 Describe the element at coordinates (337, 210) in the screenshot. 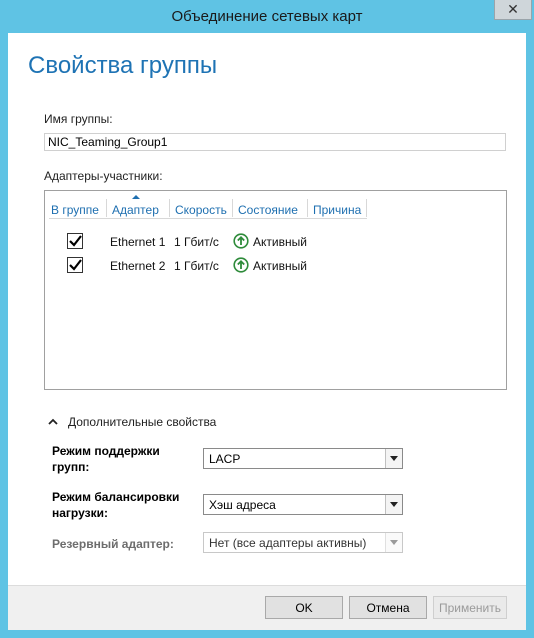

I see `column-header-reason: Причина` at that location.